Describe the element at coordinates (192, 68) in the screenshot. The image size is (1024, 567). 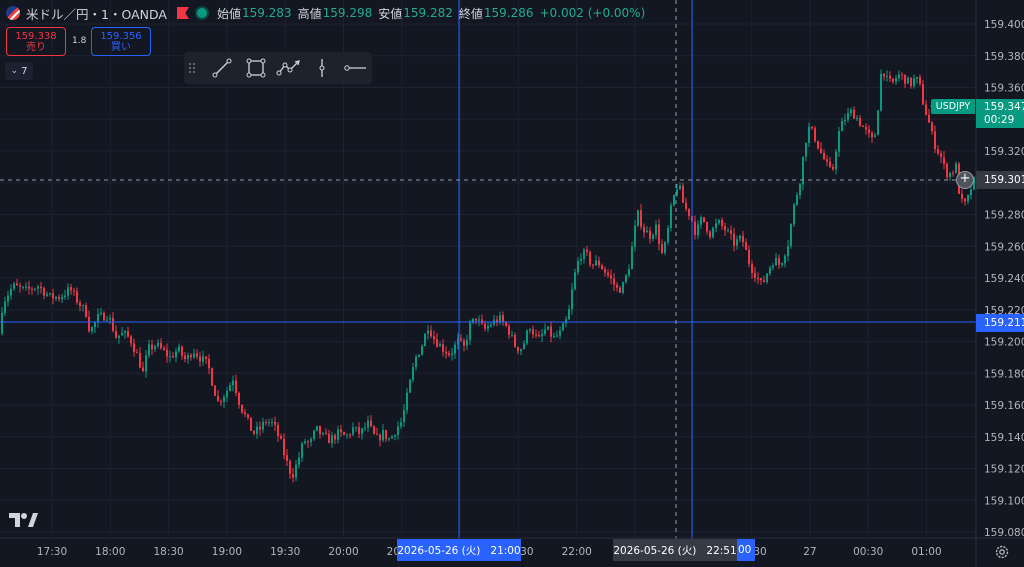
I see `drag-handle-icon` at that location.